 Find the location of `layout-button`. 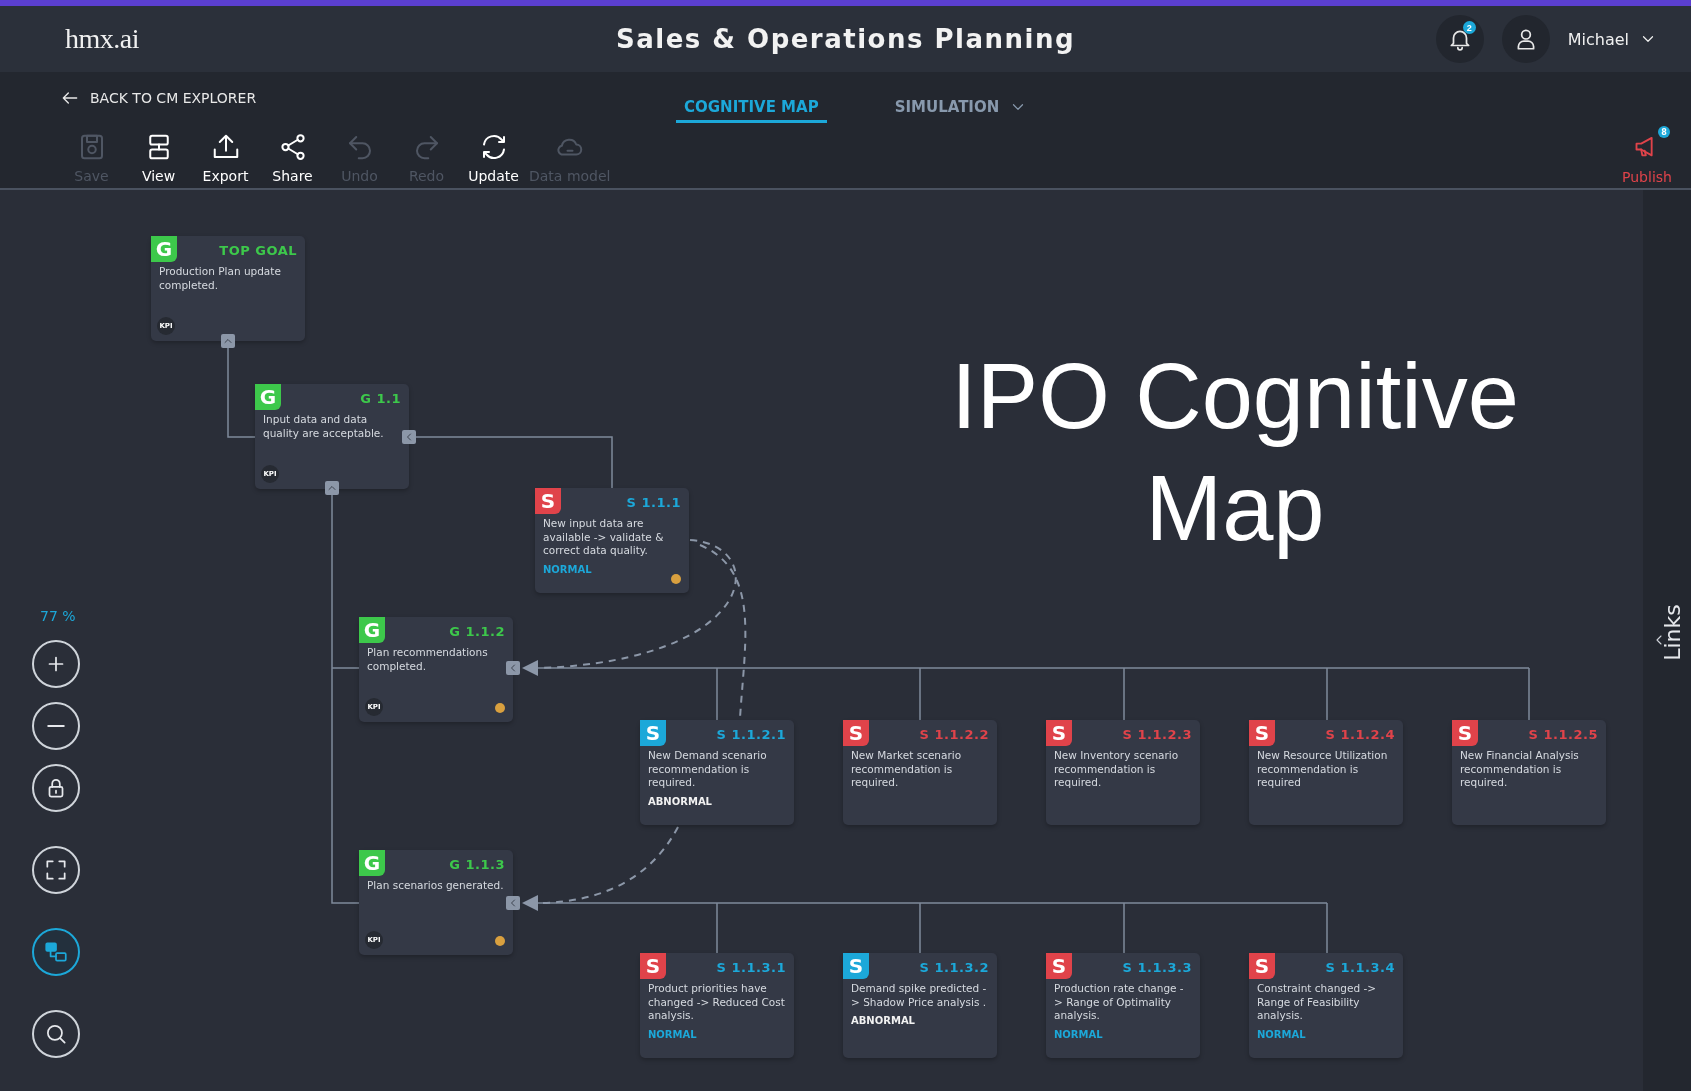

layout-button is located at coordinates (56, 952).